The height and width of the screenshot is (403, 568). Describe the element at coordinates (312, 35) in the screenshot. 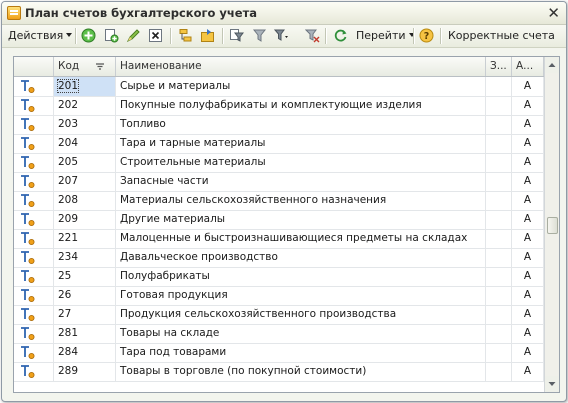

I see `clear-filter-icon` at that location.